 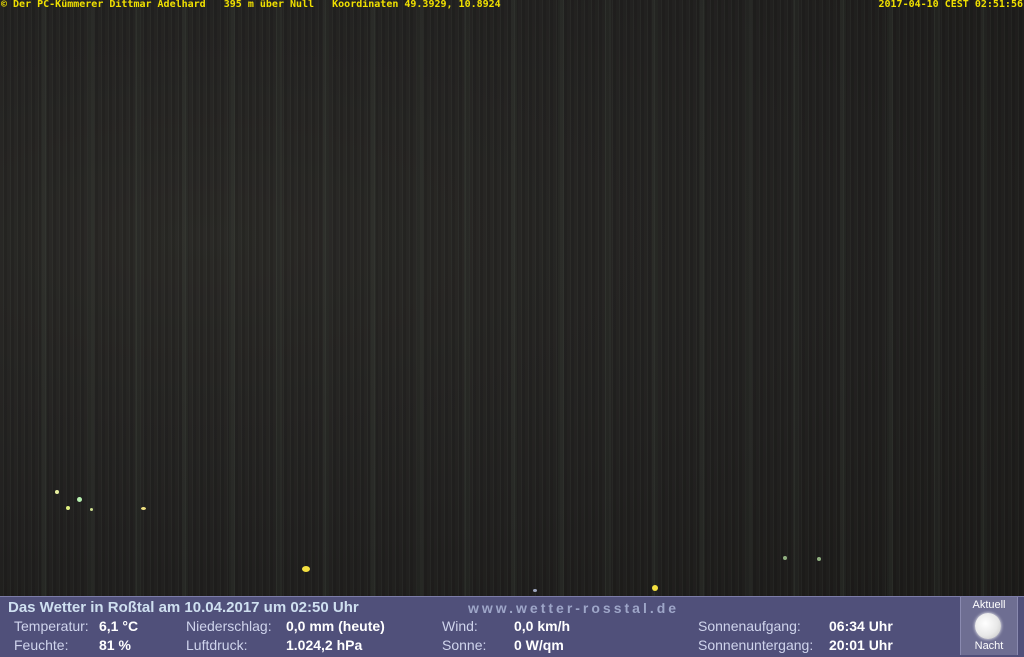 I want to click on sunset-label: Sonnenuntergang:, so click(x=756, y=645).